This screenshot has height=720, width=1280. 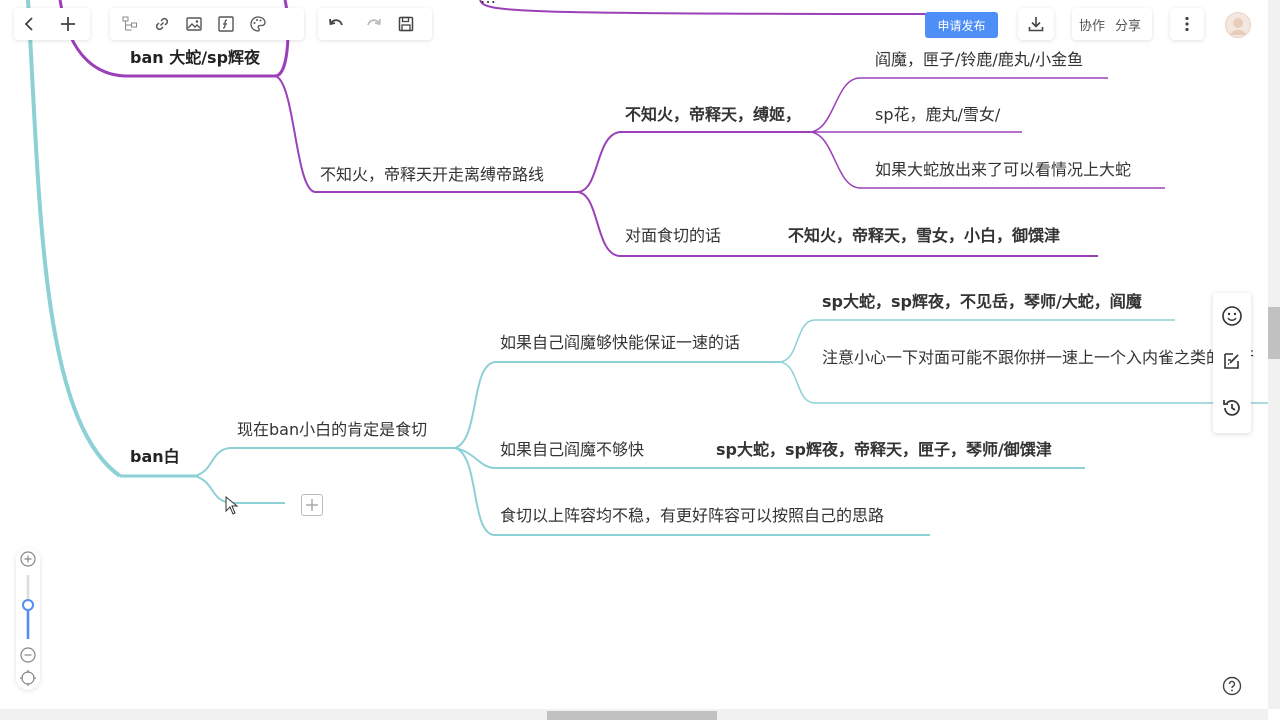 I want to click on structure-button, so click(x=130, y=24).